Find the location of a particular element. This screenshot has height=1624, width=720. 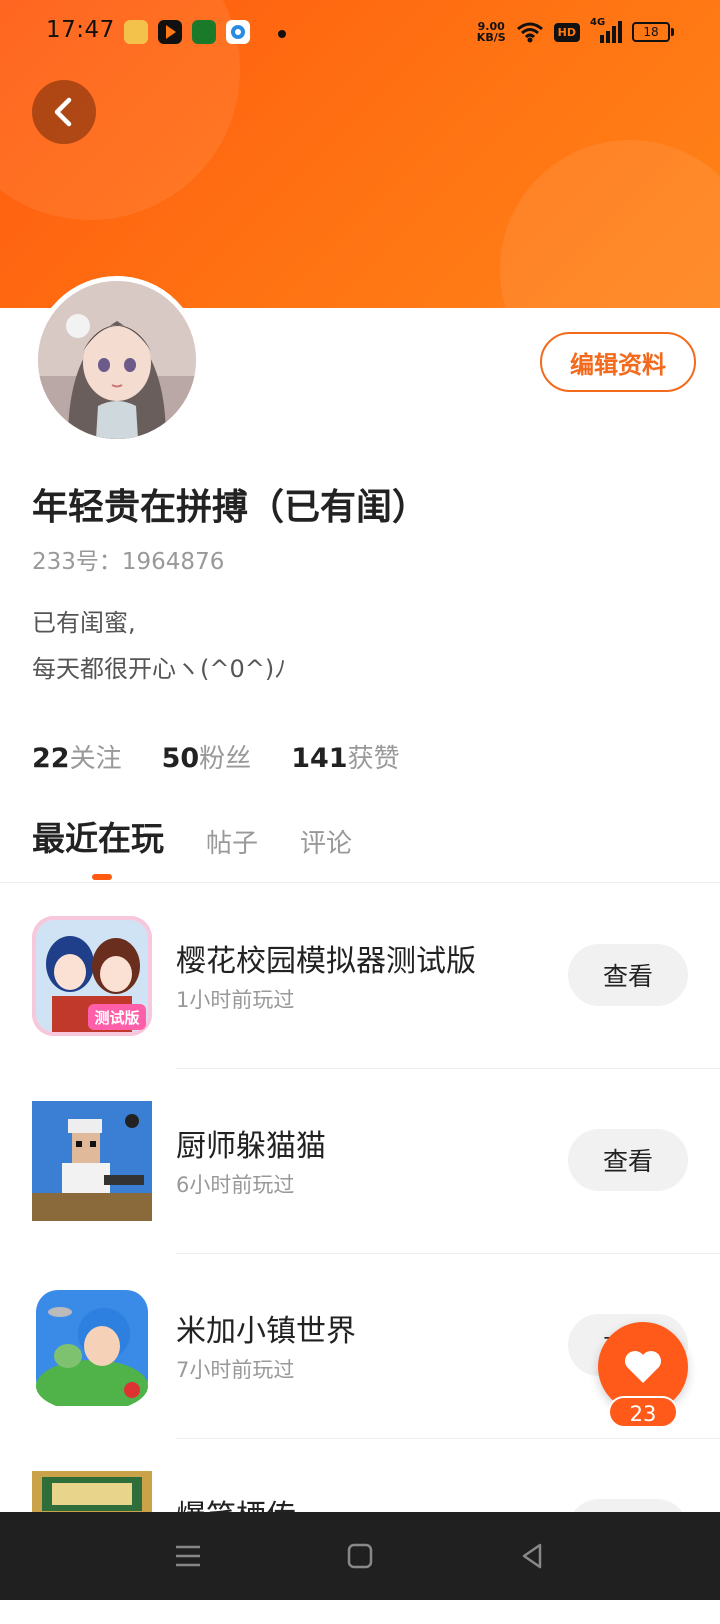

bio-line: 已有闺蜜, is located at coordinates (84, 623).